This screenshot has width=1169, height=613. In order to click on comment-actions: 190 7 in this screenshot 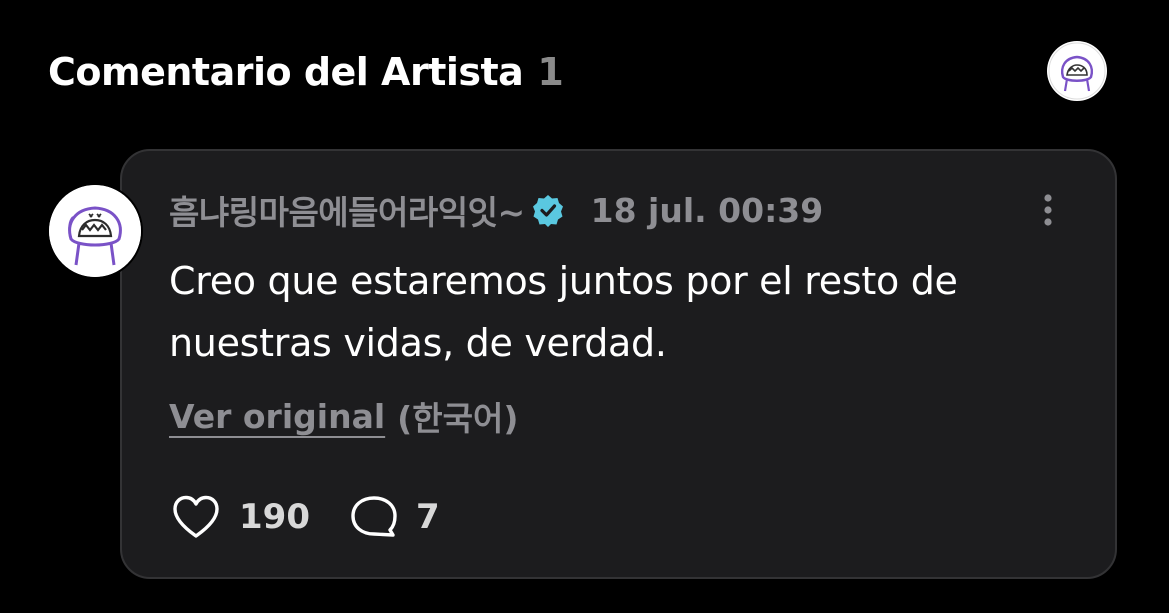, I will do `click(305, 517)`.